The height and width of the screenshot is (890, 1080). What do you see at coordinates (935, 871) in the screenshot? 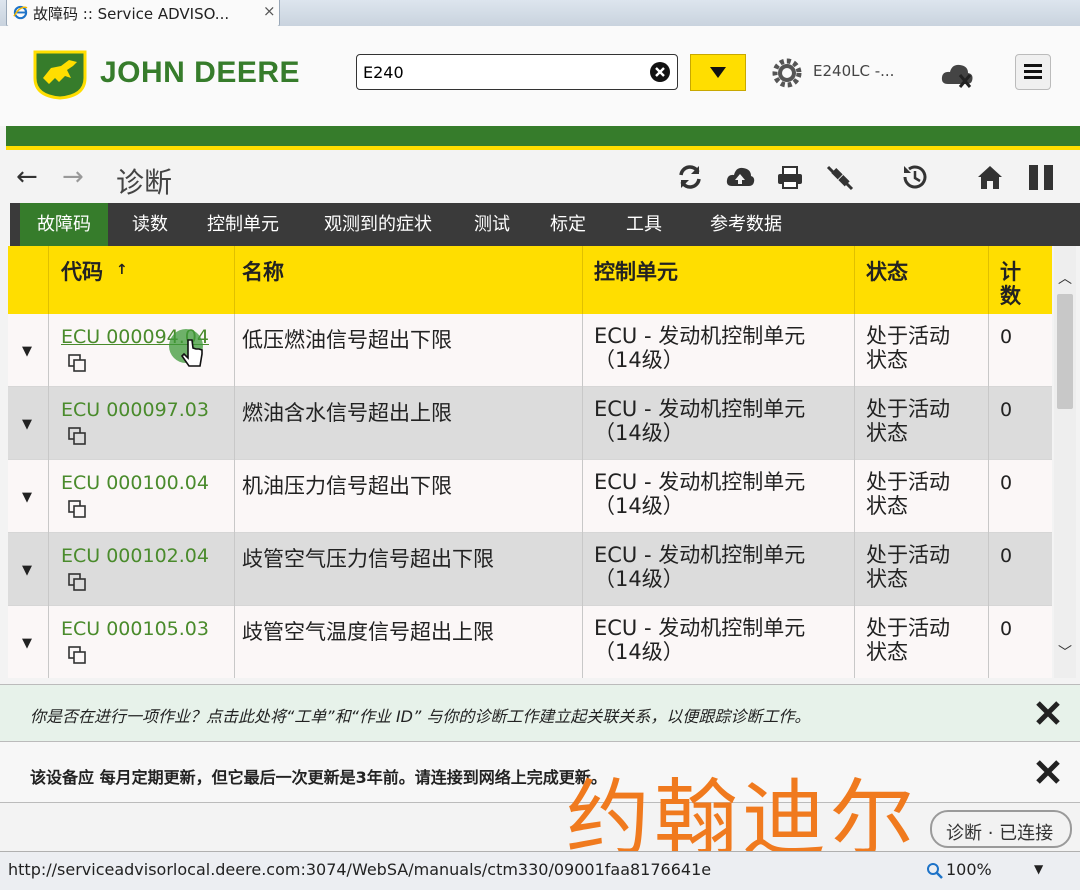
I see `zoom-icon` at bounding box center [935, 871].